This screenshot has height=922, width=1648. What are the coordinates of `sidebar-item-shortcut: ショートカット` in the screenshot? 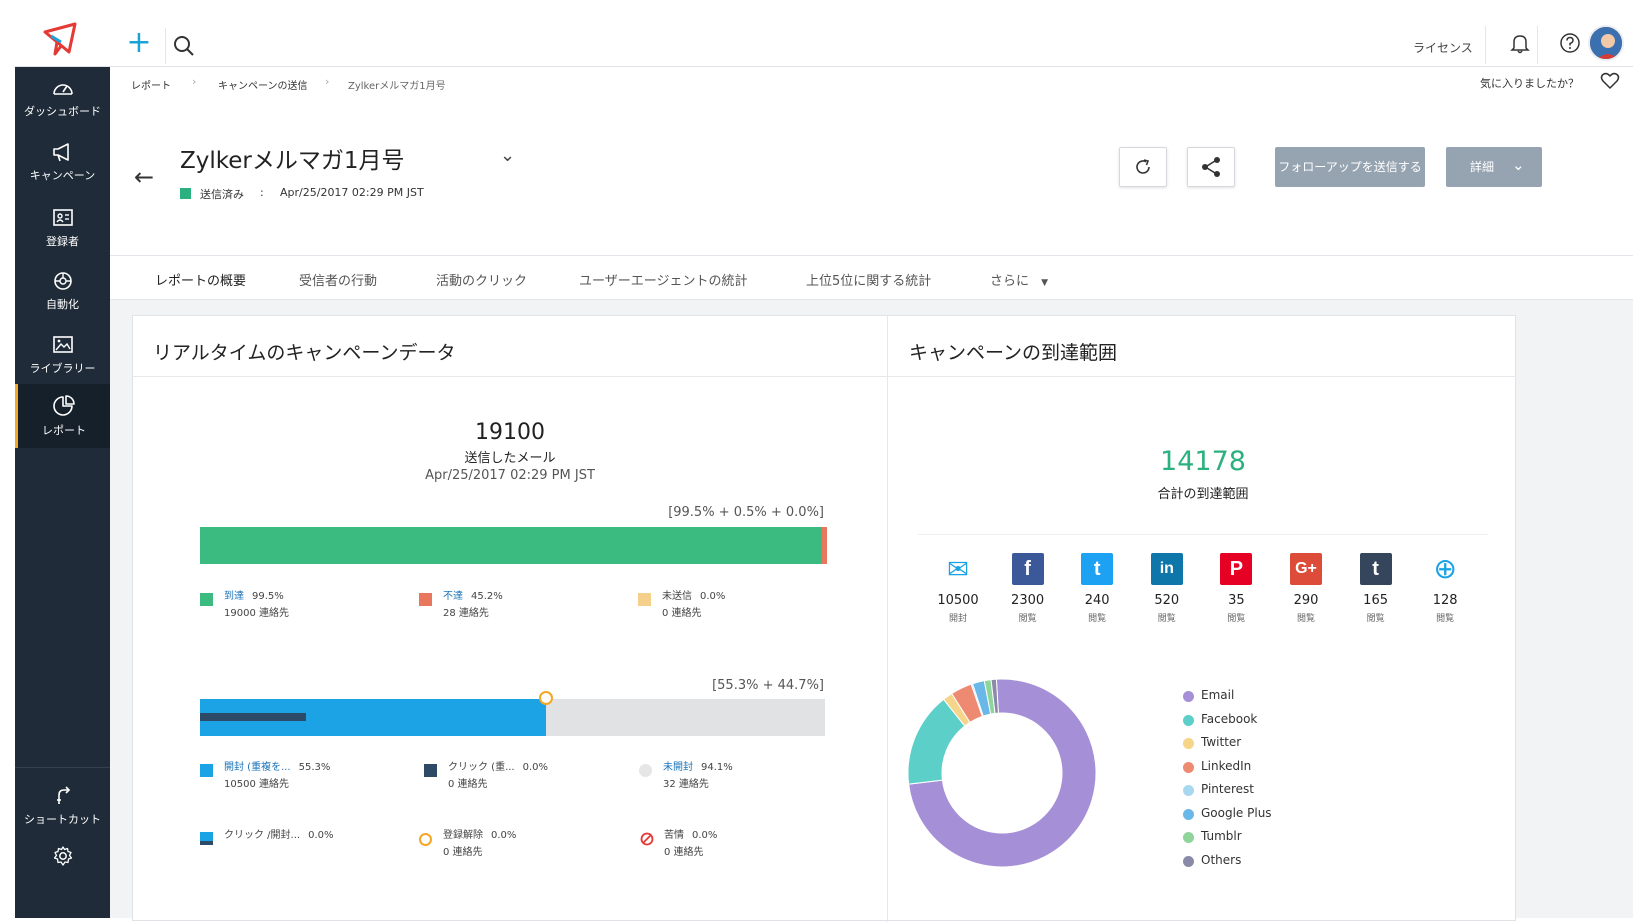 It's located at (62, 806).